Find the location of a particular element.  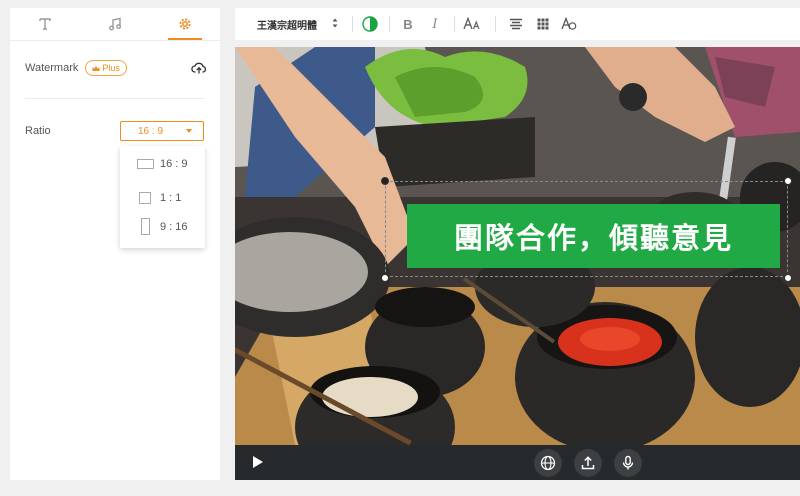

ratio-dropdown-menu: 16 : 9 1 : 1 9 : 16 is located at coordinates (162, 197).